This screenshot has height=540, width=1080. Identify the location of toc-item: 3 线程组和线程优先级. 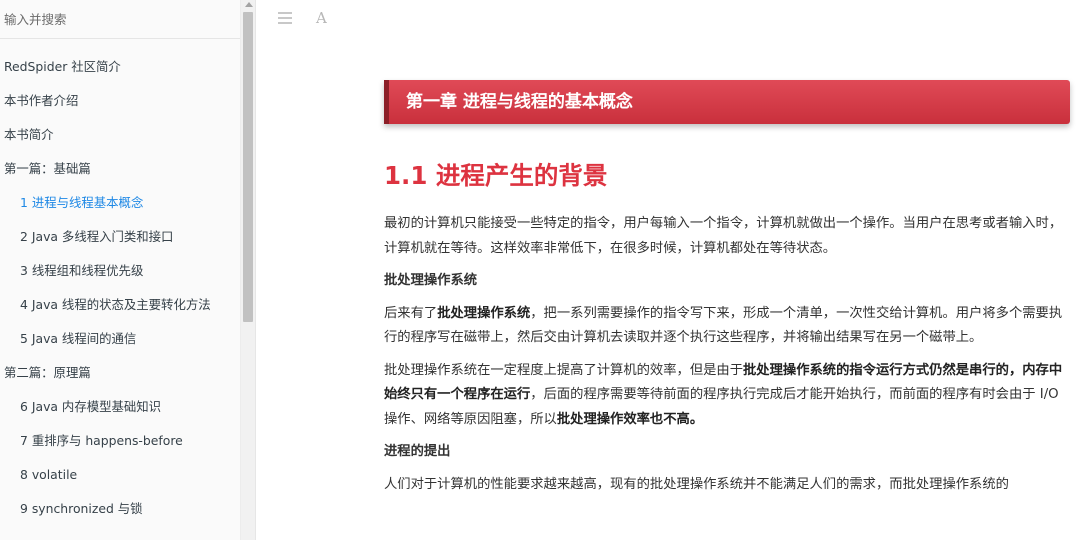
(120, 271).